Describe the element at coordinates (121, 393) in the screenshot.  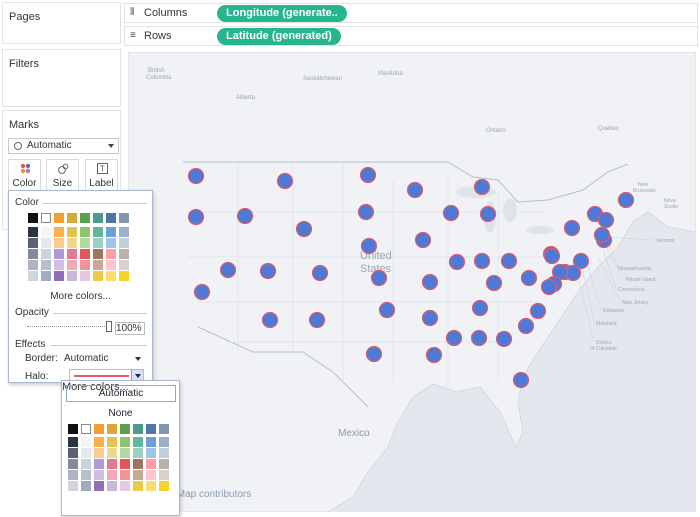
I see `halo-automatic-button: Automatic` at that location.